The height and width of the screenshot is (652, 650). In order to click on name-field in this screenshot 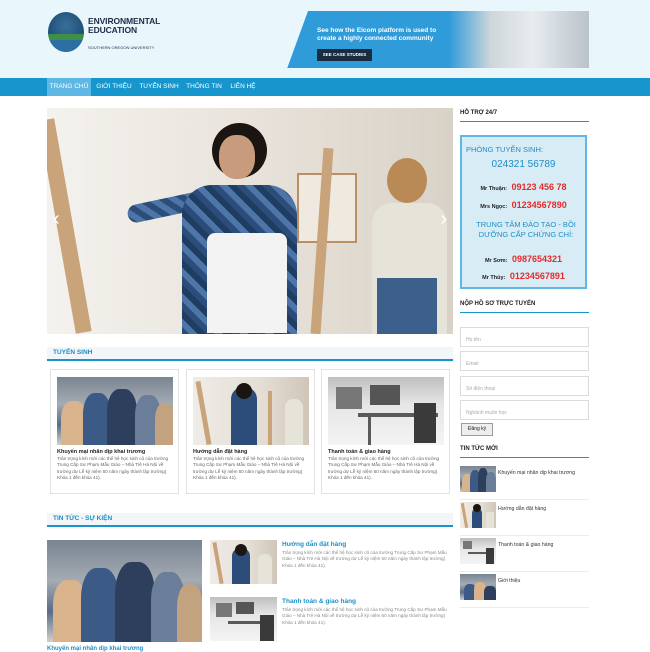, I will do `click(524, 338)`.